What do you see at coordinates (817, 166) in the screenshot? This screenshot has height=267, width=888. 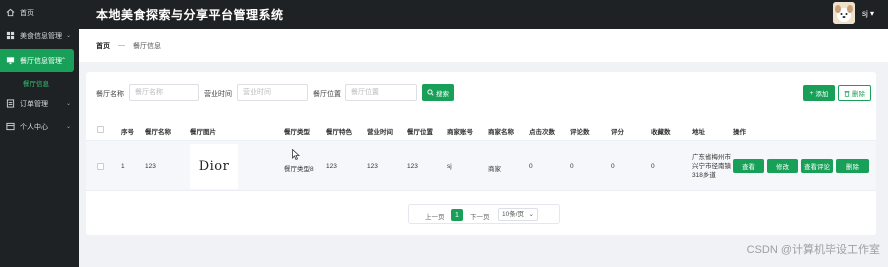 I see `view-comments-button: 查看评论` at bounding box center [817, 166].